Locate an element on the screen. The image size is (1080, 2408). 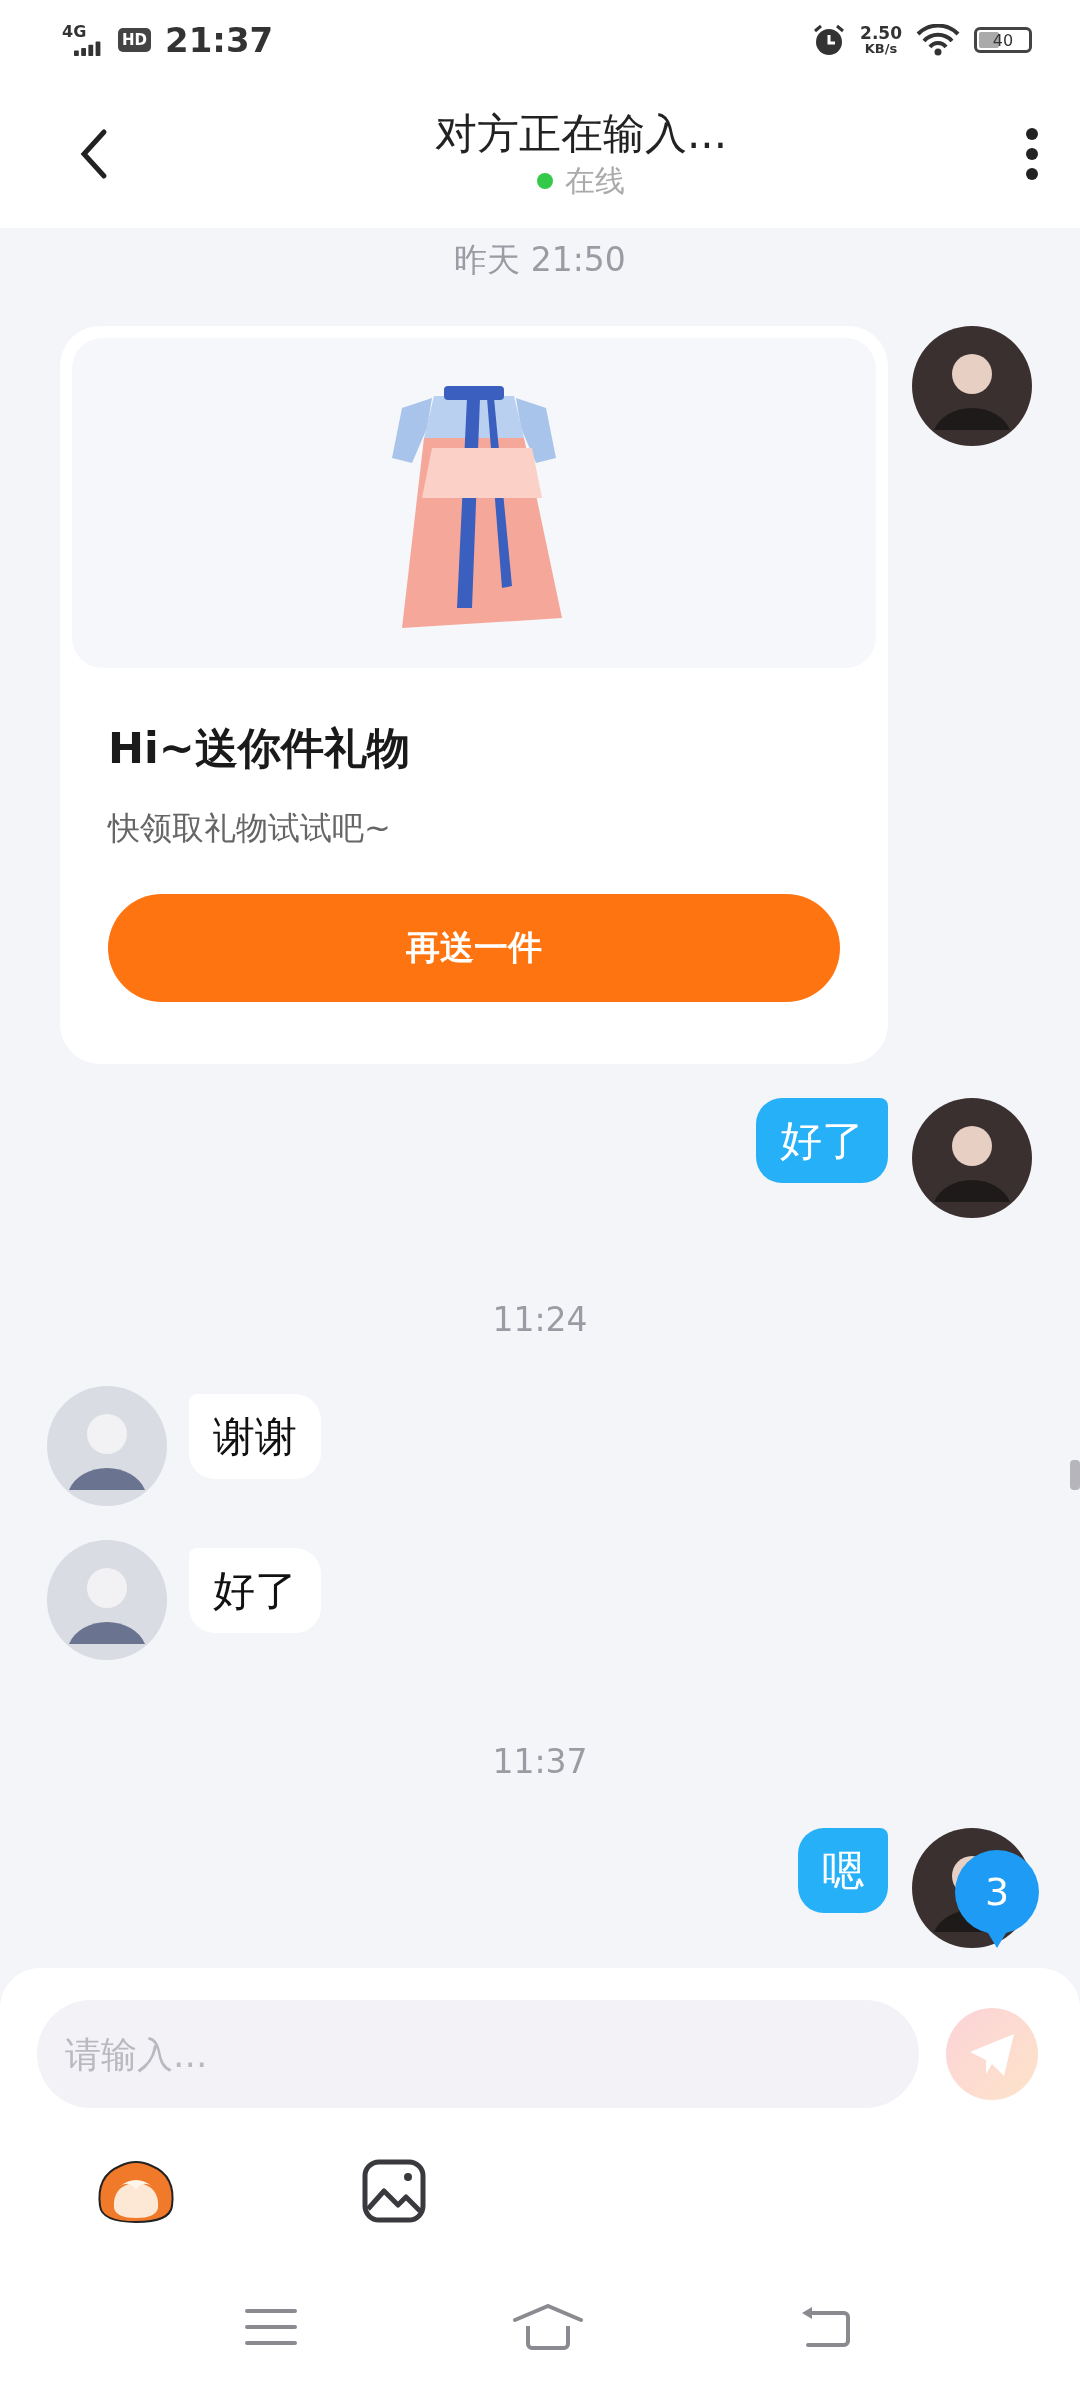
speed-unit: KB/s is located at coordinates (881, 48).